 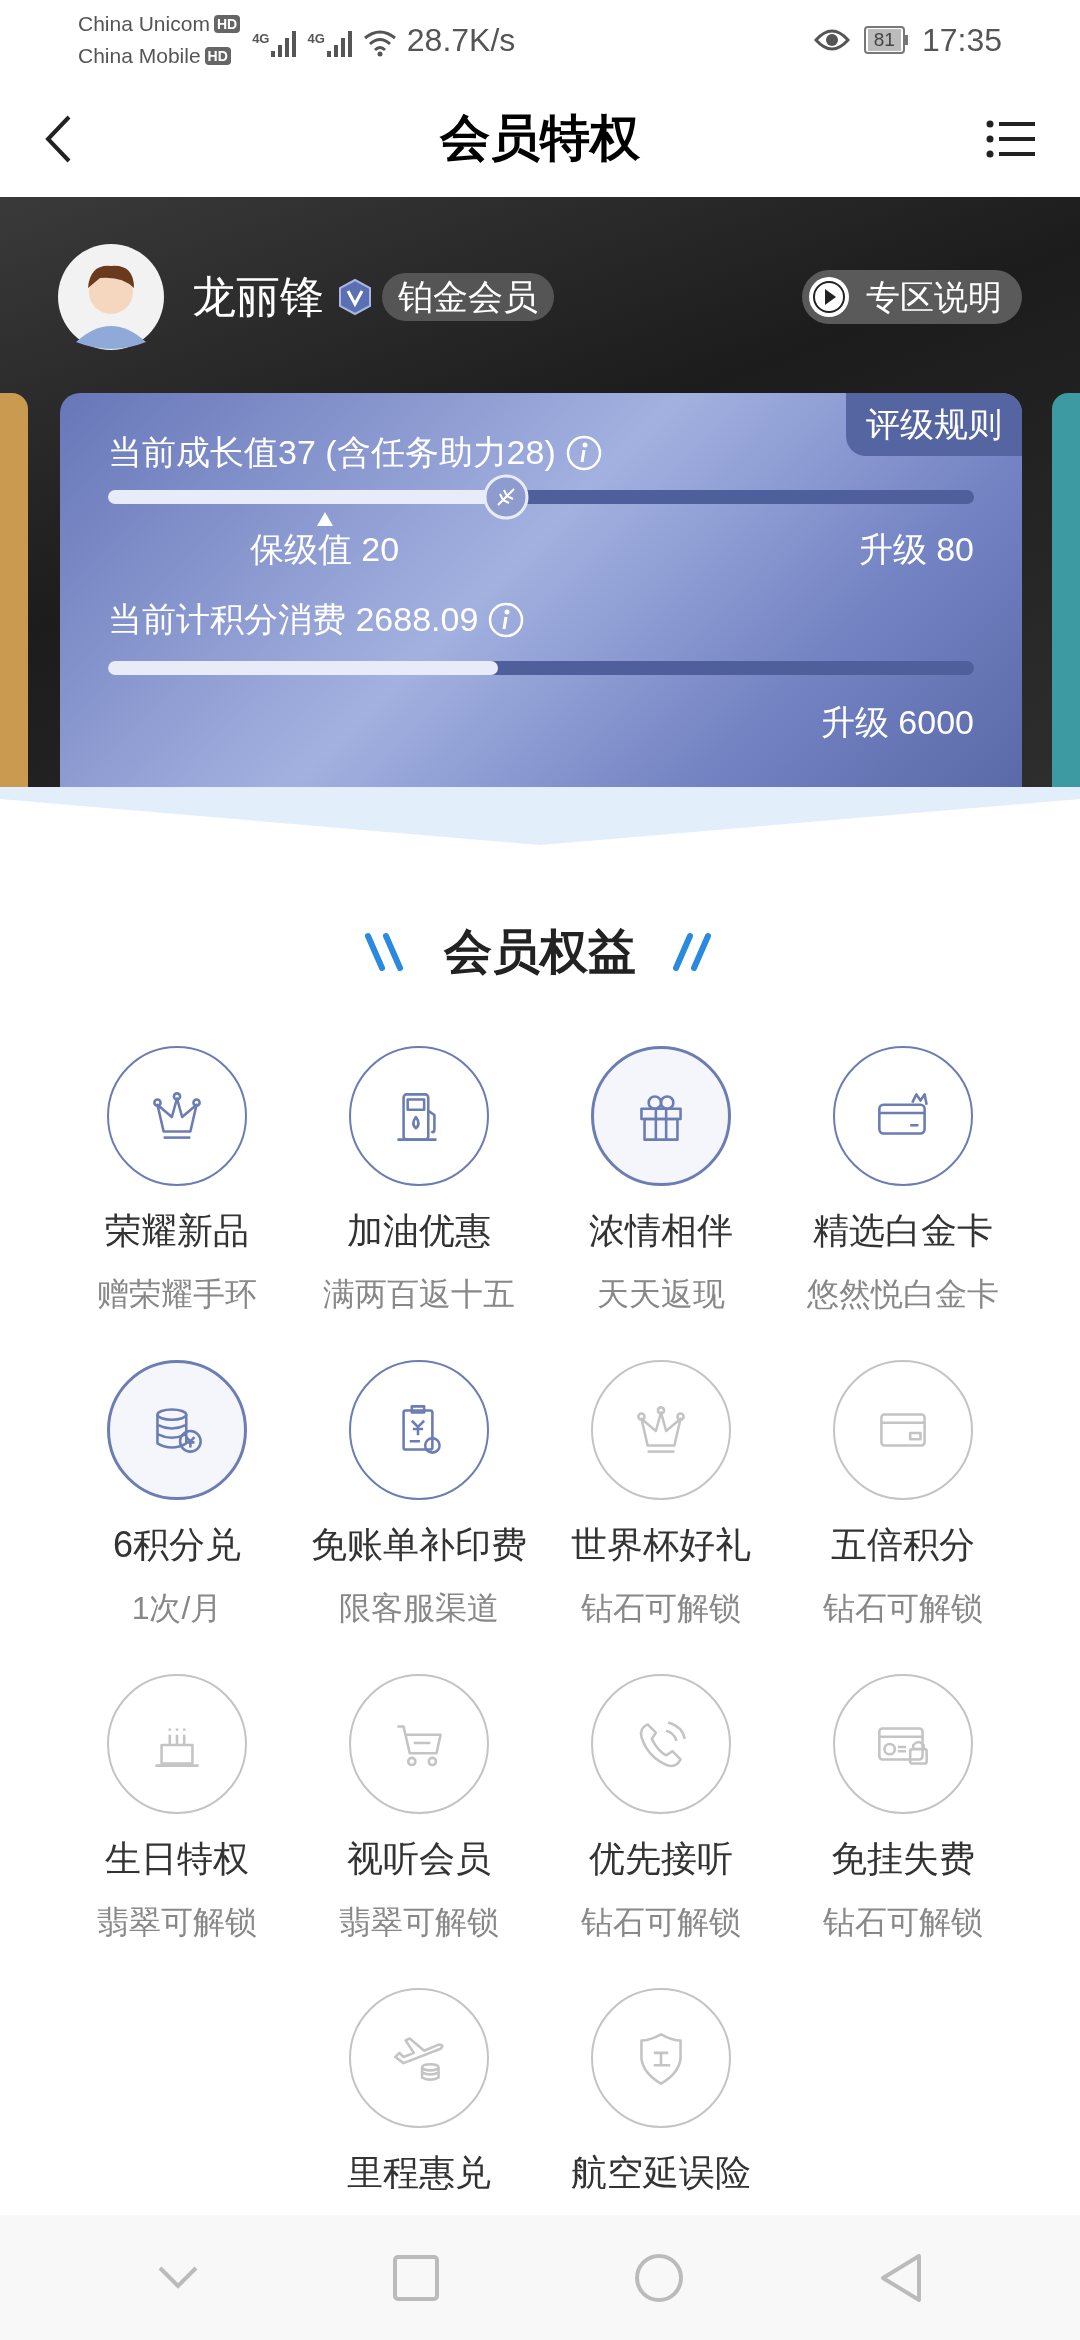 I want to click on benefit-subtitle: 悠然悦白金卡, so click(x=903, y=1294).